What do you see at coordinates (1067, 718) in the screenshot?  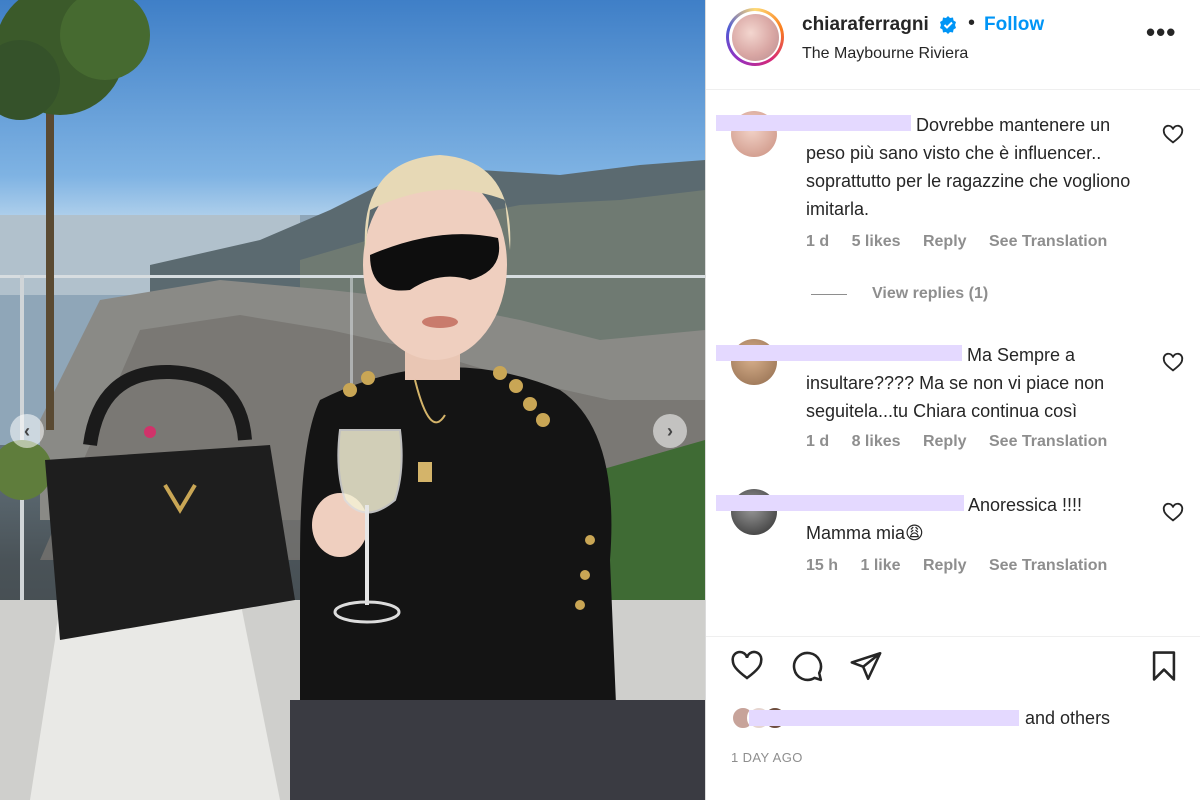 I see `likes-and-others: and others` at bounding box center [1067, 718].